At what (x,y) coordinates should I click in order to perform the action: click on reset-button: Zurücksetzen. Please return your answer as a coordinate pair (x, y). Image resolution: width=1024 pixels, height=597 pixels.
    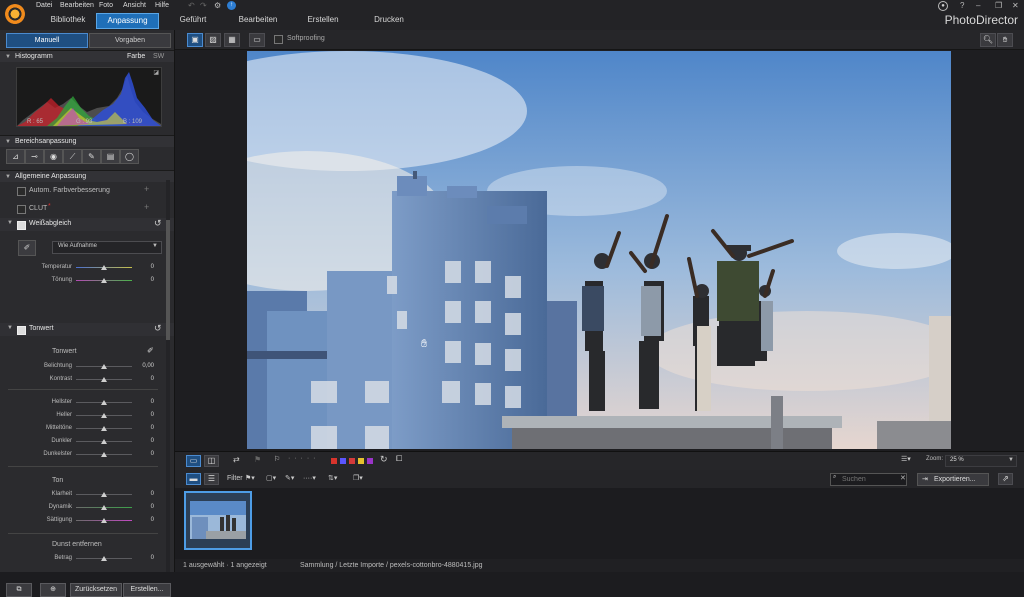
    Looking at the image, I should click on (96, 590).